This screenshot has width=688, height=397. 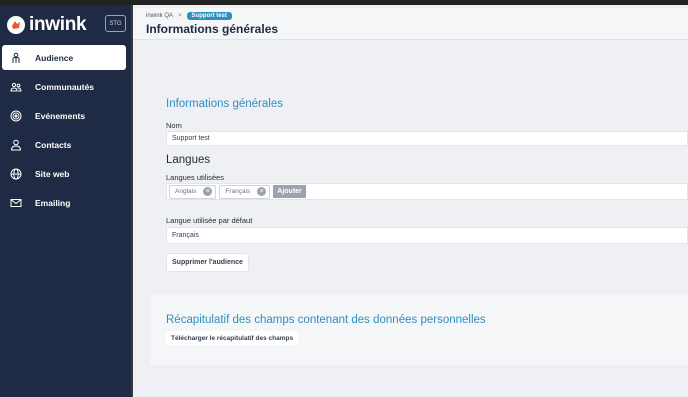 I want to click on name-input: Support test, so click(x=427, y=138).